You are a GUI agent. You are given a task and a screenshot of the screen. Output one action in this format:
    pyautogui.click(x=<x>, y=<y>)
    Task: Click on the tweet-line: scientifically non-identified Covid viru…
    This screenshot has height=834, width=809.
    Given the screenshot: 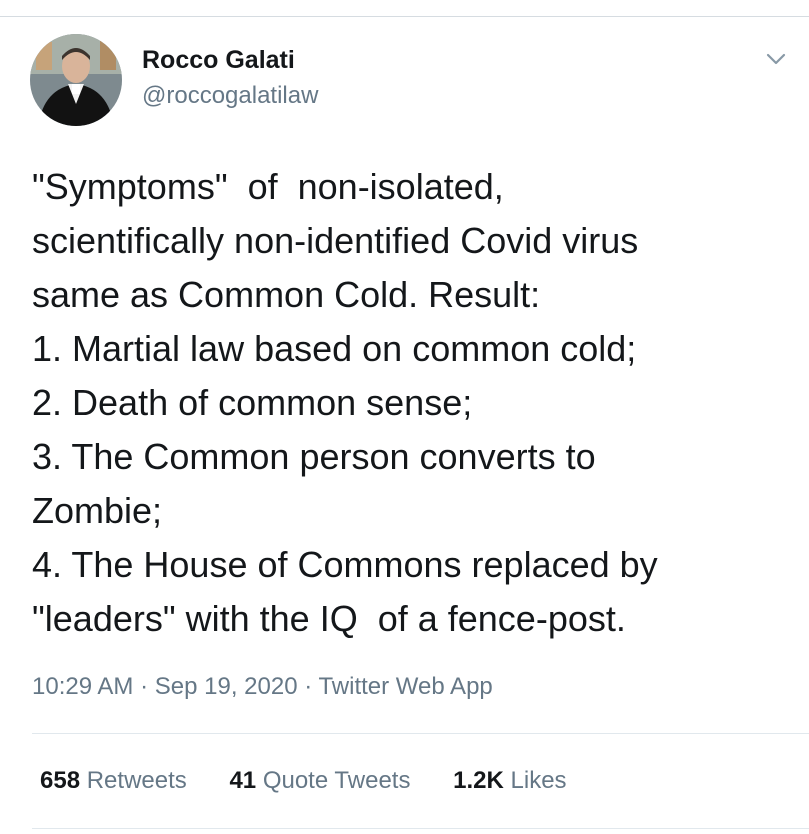 What is the action you would take?
    pyautogui.click(x=335, y=240)
    